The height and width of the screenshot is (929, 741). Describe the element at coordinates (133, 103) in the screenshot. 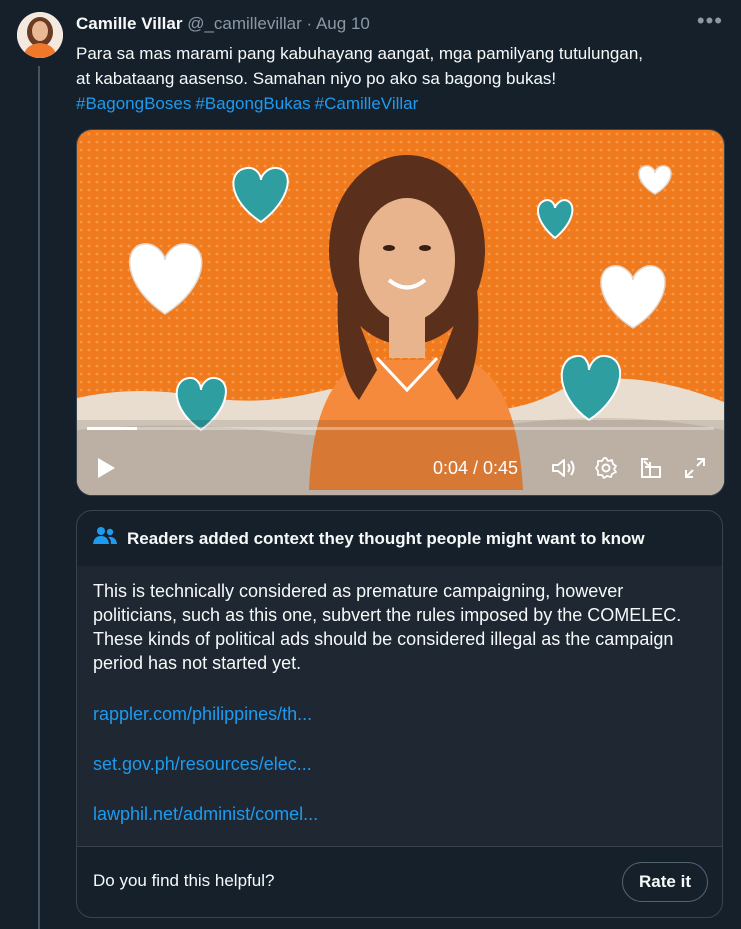

I see `hashtag-link: #BagongBoses` at that location.